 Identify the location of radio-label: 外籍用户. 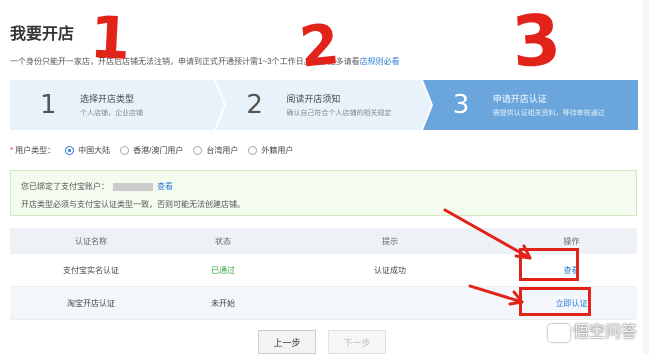
(277, 150).